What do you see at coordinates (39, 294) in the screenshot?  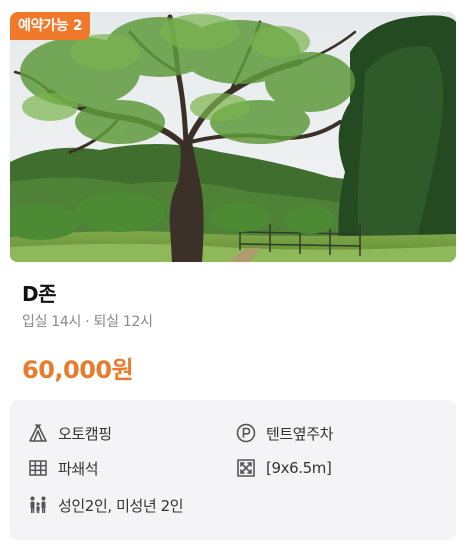 I see `site-name: D존` at bounding box center [39, 294].